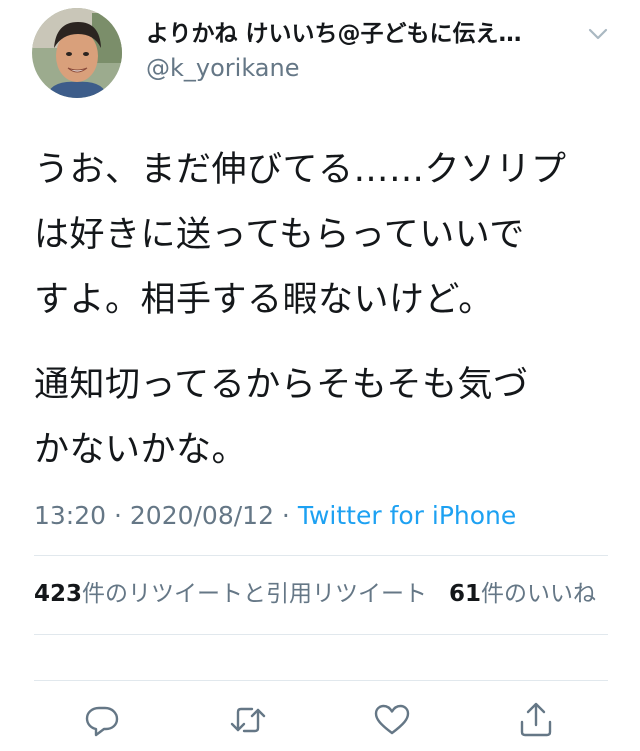  What do you see at coordinates (250, 722) in the screenshot?
I see `retweet-icon` at bounding box center [250, 722].